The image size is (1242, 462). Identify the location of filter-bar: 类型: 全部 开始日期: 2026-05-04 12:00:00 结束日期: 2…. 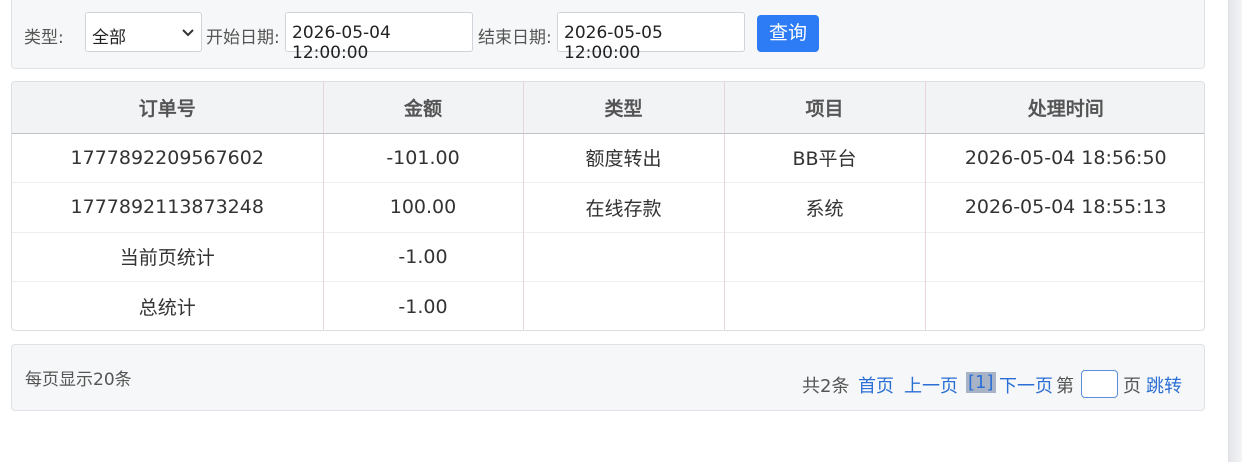
(608, 34).